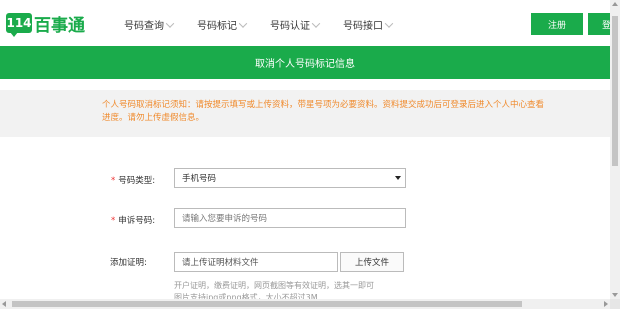 Image resolution: width=620 pixels, height=309 pixels. Describe the element at coordinates (274, 285) in the screenshot. I see `evidence-hint-line1: 开户证明，缴费证明，网页截图等有效证明，选其一即可` at that location.